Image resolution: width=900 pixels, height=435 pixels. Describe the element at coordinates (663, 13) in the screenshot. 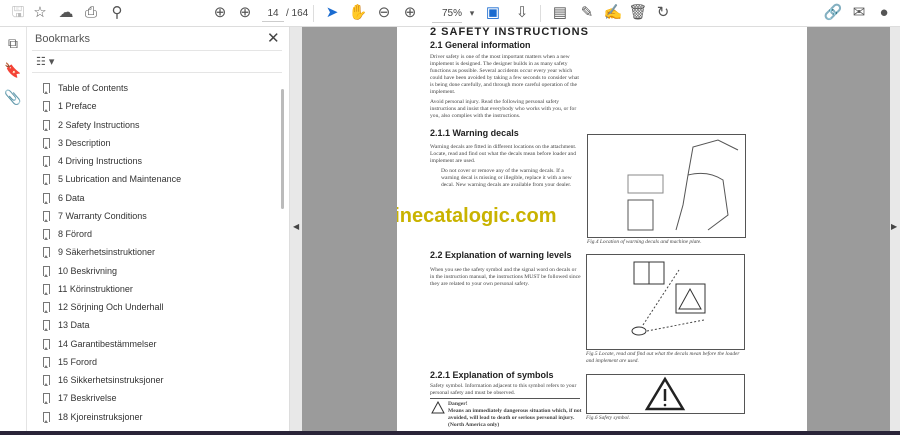

I see `rotate-icon: ↻` at that location.